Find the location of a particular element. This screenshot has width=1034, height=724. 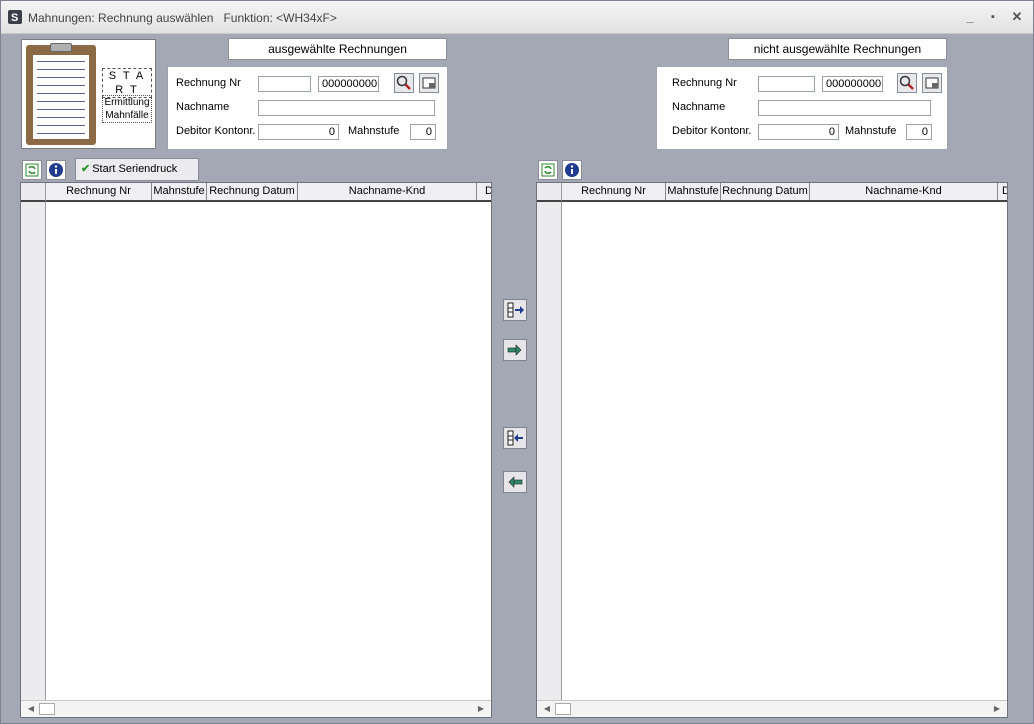

move-left-icon is located at coordinates (515, 482).